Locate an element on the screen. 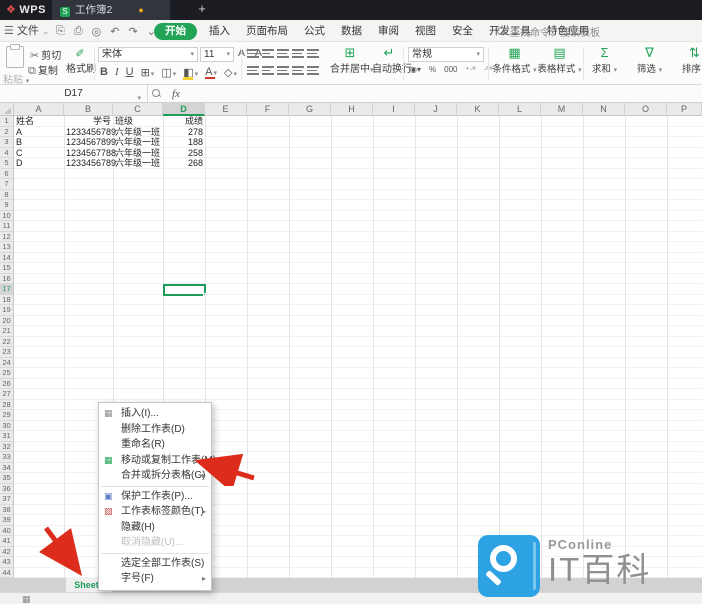  row-header-17: 17 is located at coordinates (6, 289).